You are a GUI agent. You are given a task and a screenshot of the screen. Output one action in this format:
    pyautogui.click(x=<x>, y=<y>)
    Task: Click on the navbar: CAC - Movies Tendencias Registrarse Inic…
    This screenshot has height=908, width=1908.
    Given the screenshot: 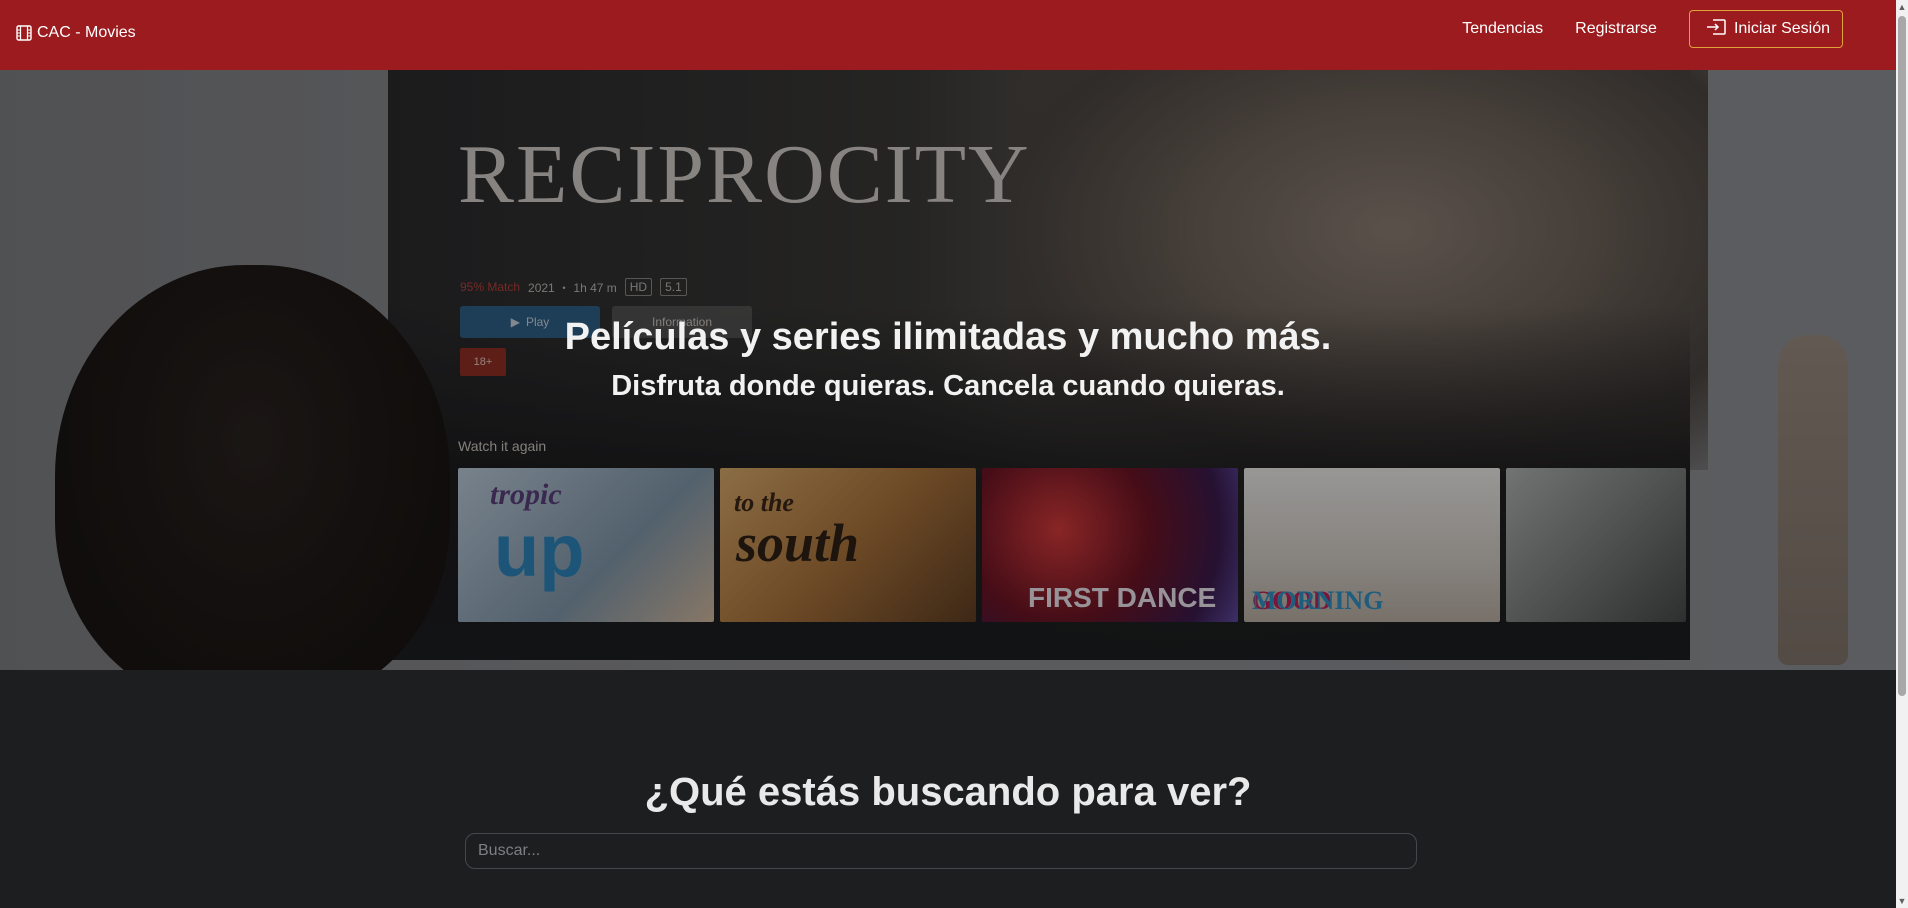 What is the action you would take?
    pyautogui.click(x=948, y=35)
    